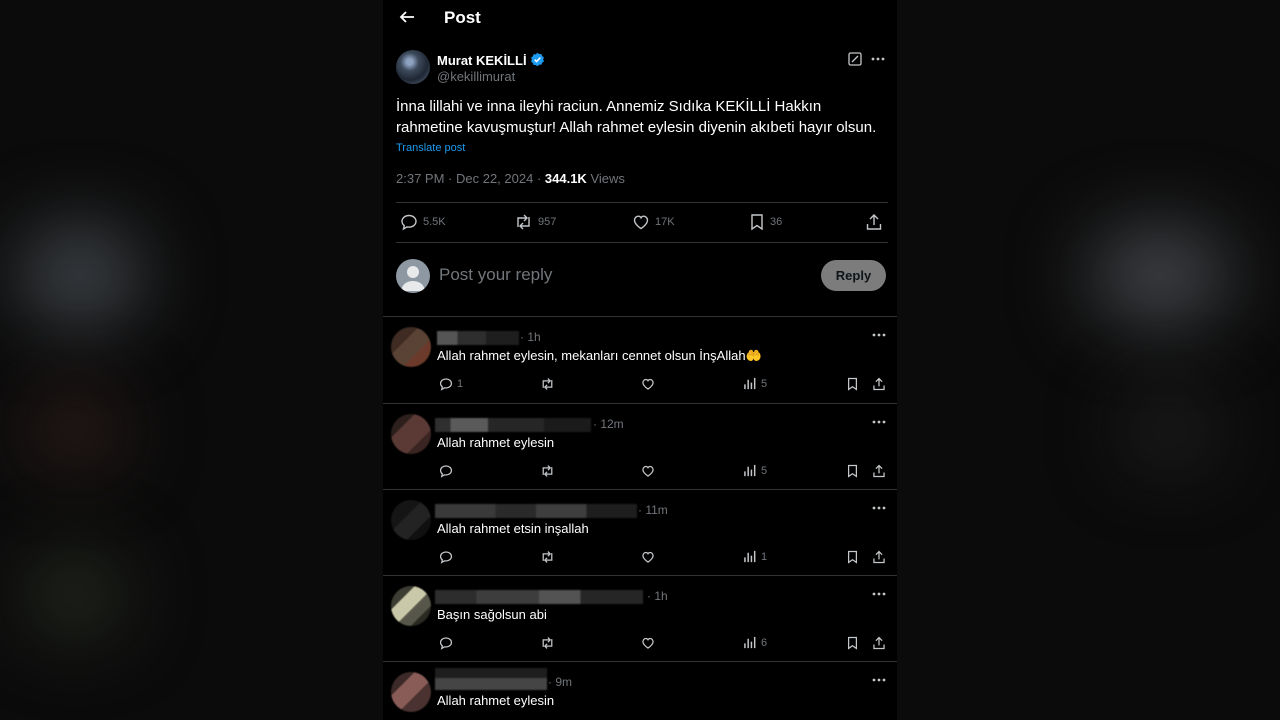 The width and height of the screenshot is (1280, 720). Describe the element at coordinates (513, 528) in the screenshot. I see `comment-text: Allah rahmet etsin inşallah` at that location.